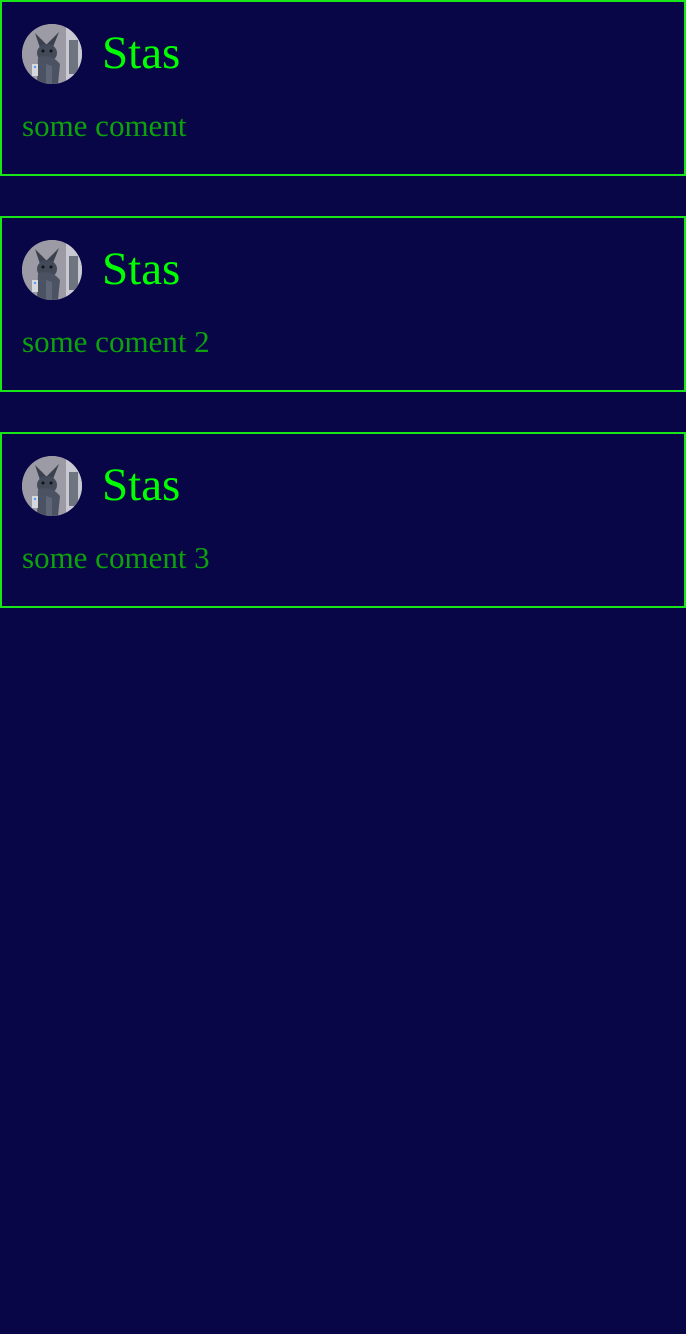  What do you see at coordinates (104, 125) in the screenshot?
I see `comment-text: some coment` at bounding box center [104, 125].